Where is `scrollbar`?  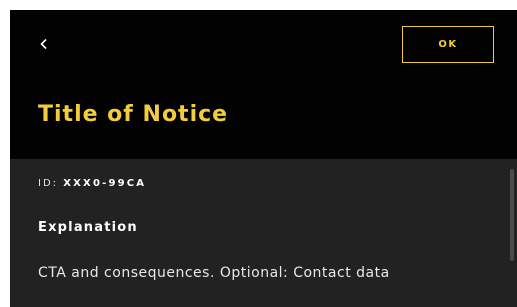
scrollbar is located at coordinates (512, 215).